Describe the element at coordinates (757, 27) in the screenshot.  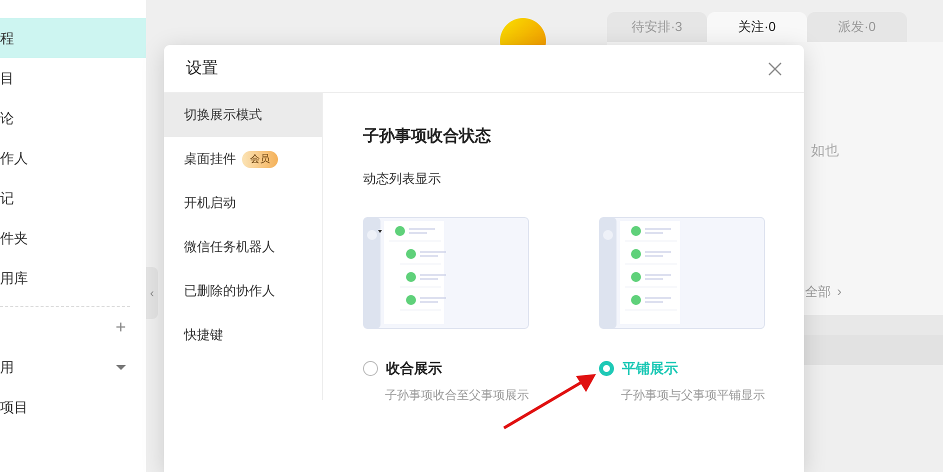
I see `tab: 关注·0` at that location.